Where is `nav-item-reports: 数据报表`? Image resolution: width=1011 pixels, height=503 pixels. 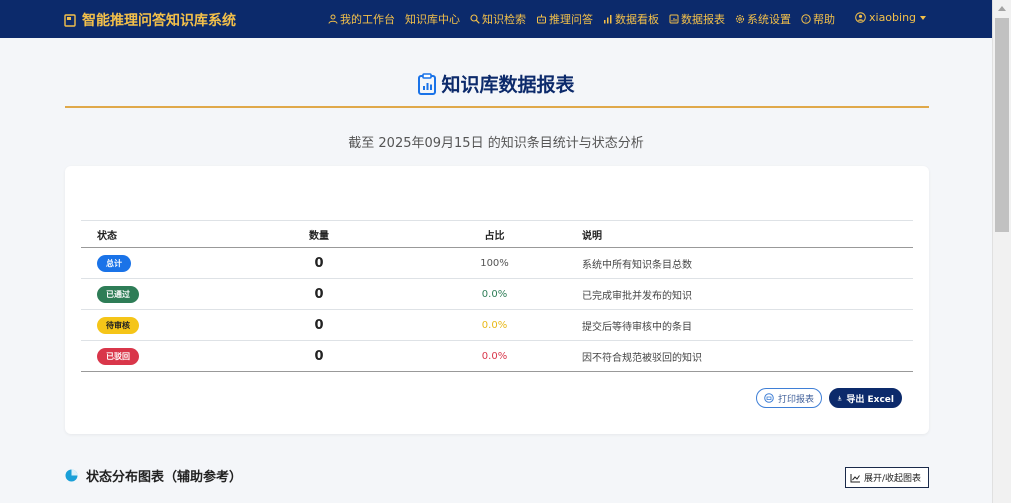
nav-item-reports: 数据报表 is located at coordinates (697, 19).